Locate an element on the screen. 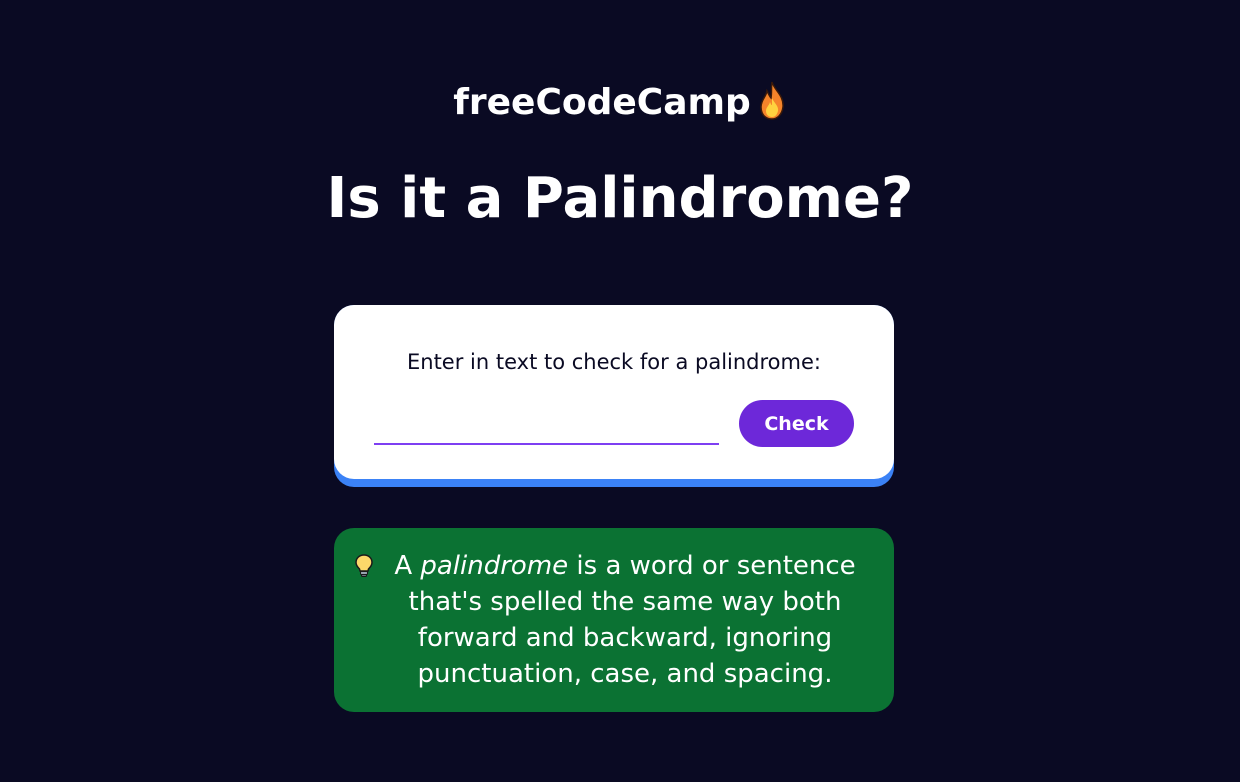 The image size is (1240, 782). input-label: Enter in text to check for a palindrome: is located at coordinates (614, 362).